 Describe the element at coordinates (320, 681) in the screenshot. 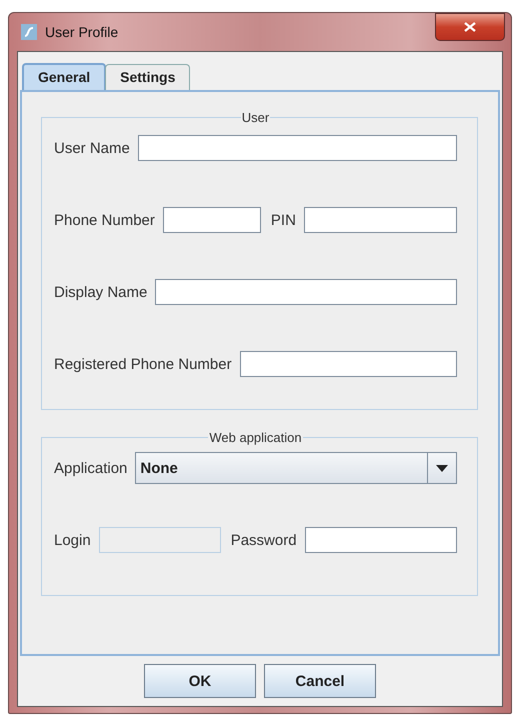

I see `dialog-button: Cancel` at that location.